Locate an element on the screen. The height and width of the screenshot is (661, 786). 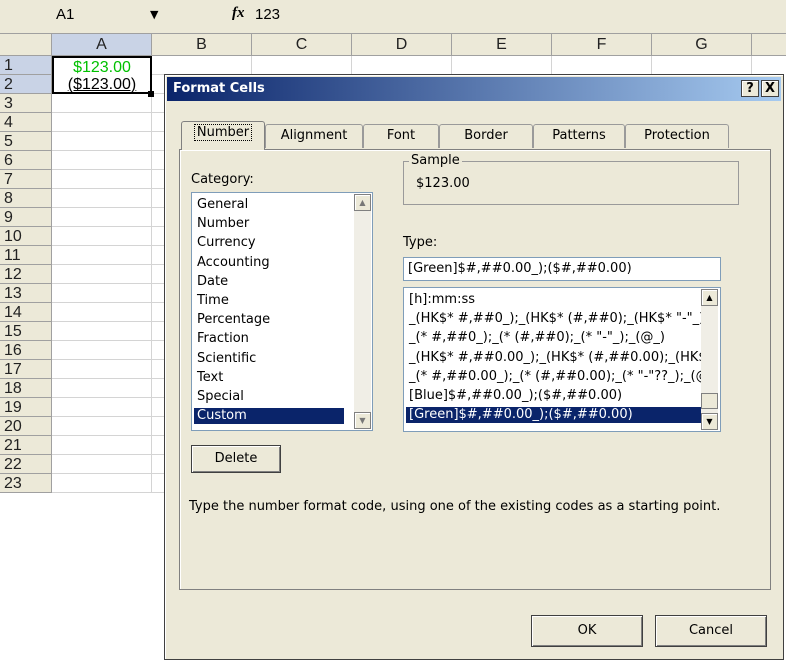
category-item-accounting: Accounting is located at coordinates (269, 263).